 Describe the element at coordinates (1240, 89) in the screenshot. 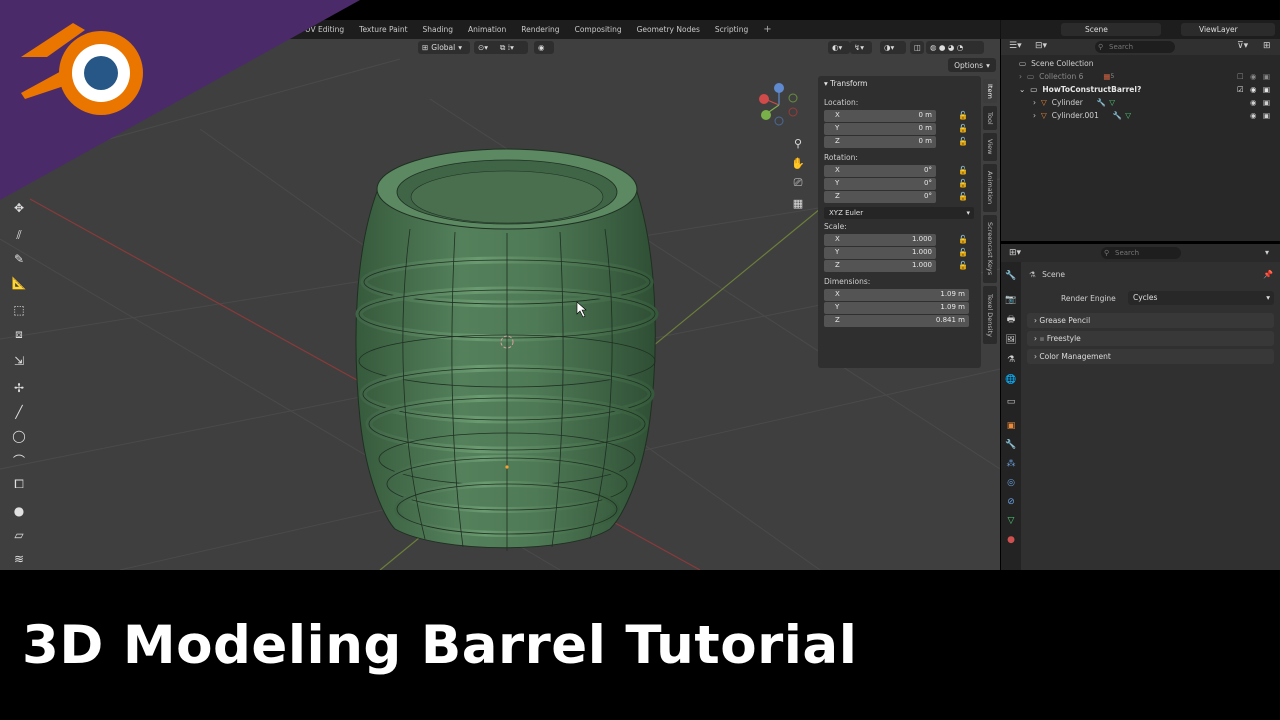

I see `checkbox-checked-icon: ☑` at that location.